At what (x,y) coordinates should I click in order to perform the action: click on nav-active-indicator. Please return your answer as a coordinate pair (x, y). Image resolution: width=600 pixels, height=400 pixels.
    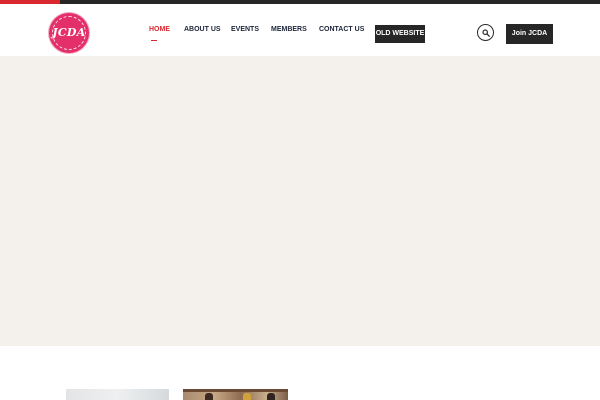
    Looking at the image, I should click on (154, 40).